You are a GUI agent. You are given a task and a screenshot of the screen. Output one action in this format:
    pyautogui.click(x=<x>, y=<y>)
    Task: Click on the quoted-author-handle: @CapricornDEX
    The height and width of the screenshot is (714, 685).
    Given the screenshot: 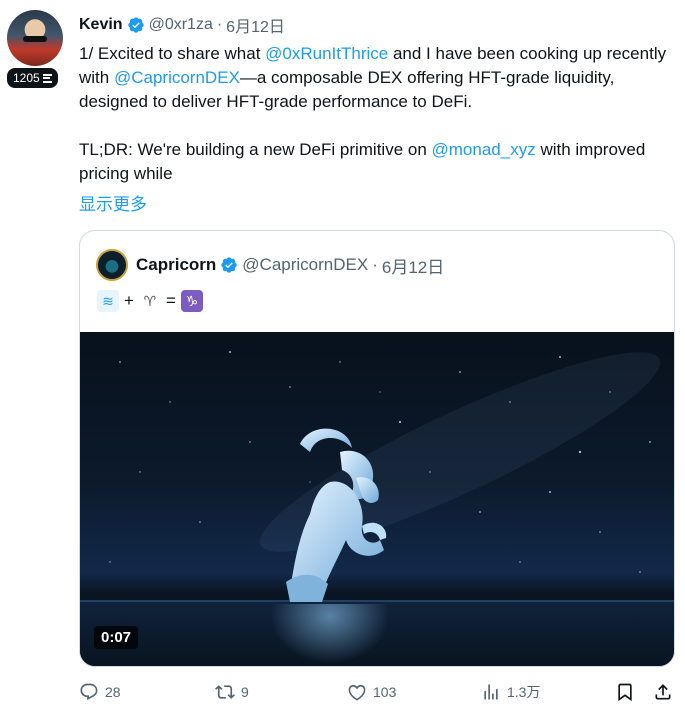 What is the action you would take?
    pyautogui.click(x=305, y=265)
    